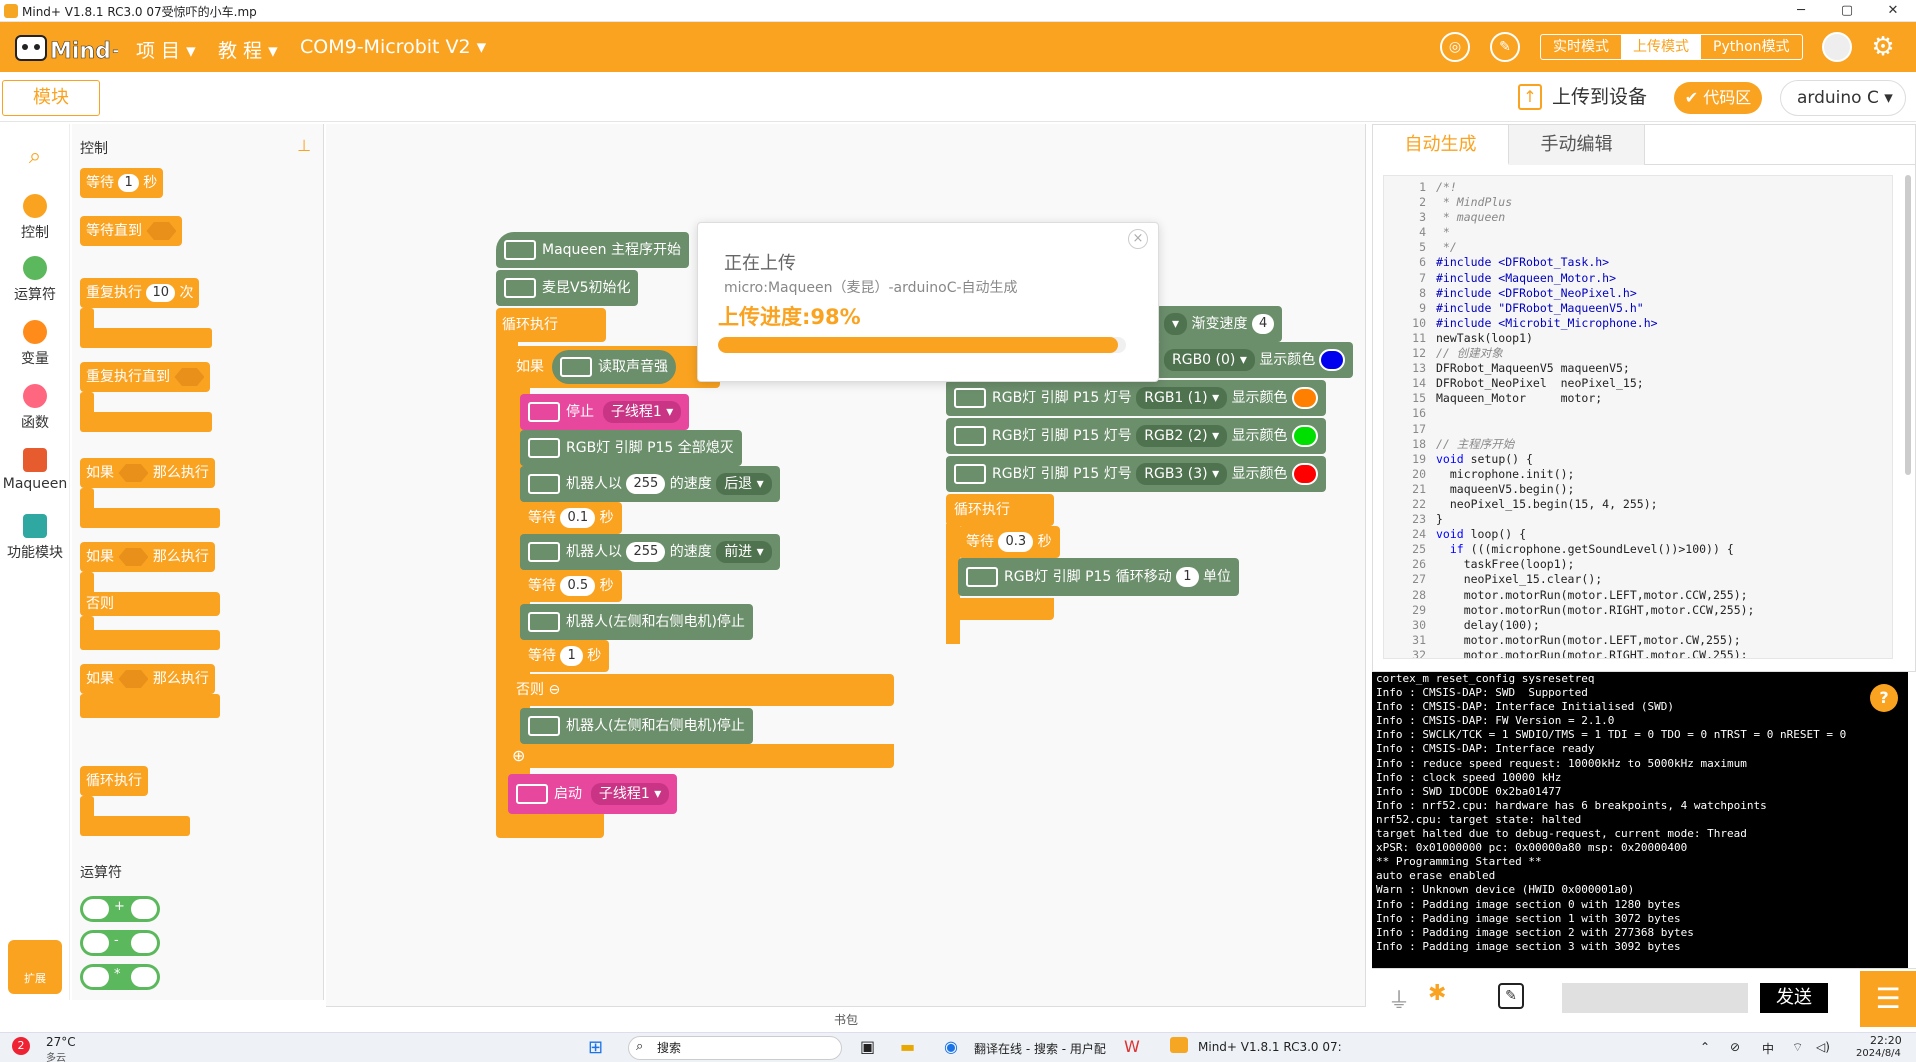  Describe the element at coordinates (1511, 996) in the screenshot. I see `clear-console-icon: ✎` at that location.